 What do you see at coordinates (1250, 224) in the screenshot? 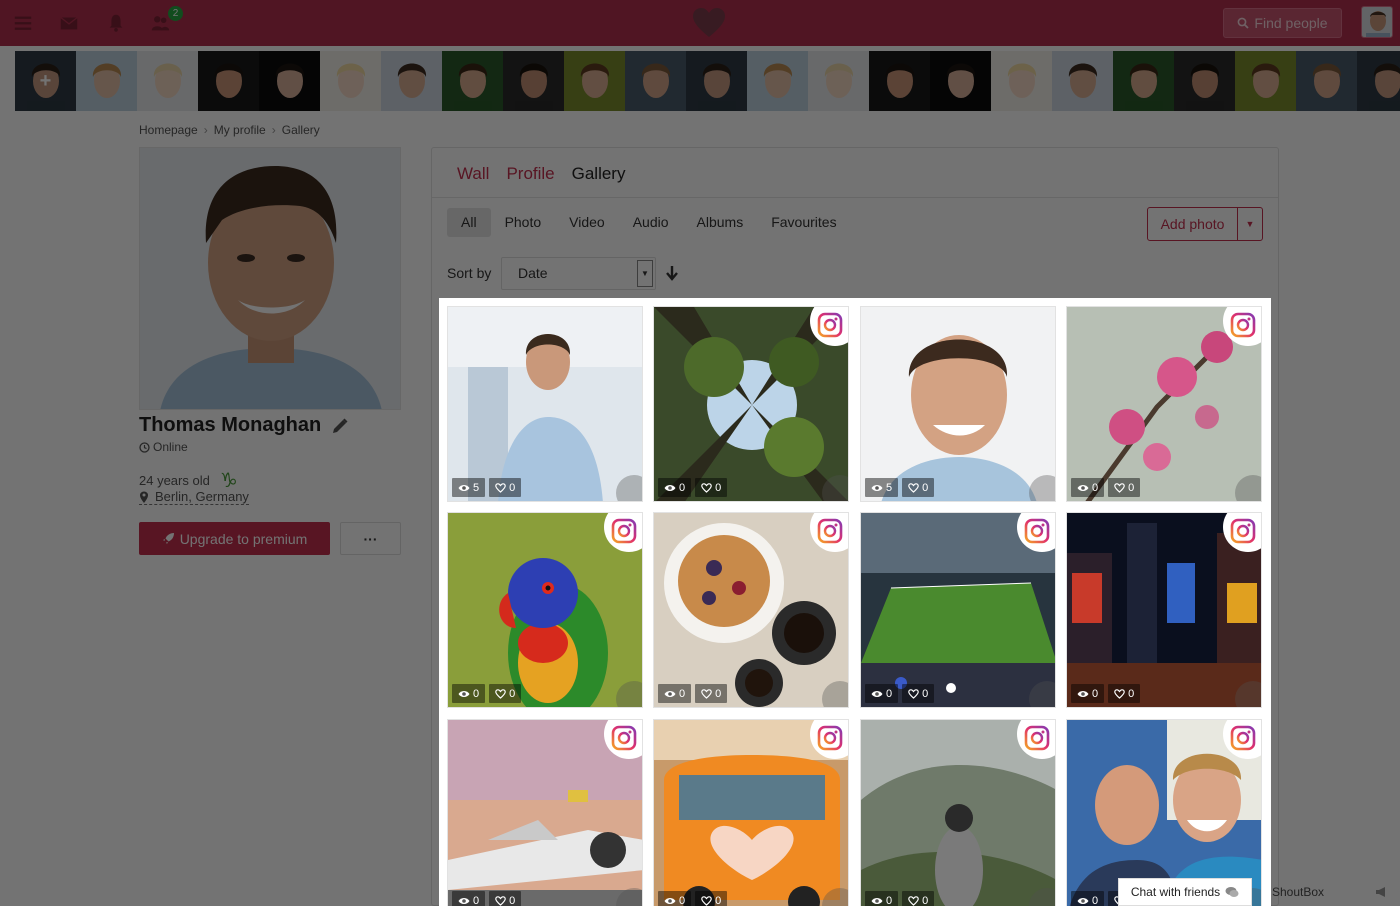
I see `add-photo-dropdown-toggle: ▼` at bounding box center [1250, 224].